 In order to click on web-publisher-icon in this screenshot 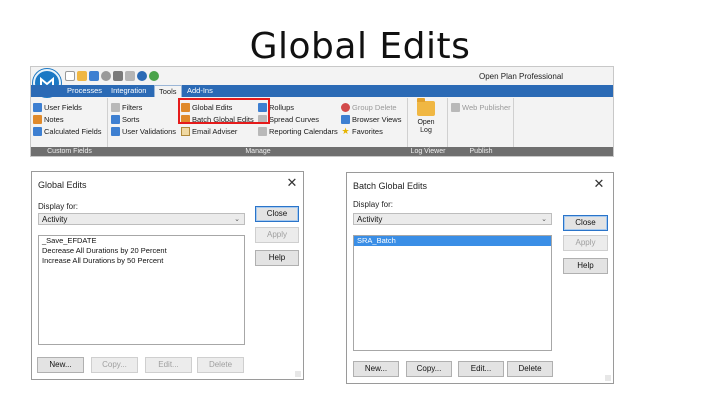, I will do `click(455, 107)`.